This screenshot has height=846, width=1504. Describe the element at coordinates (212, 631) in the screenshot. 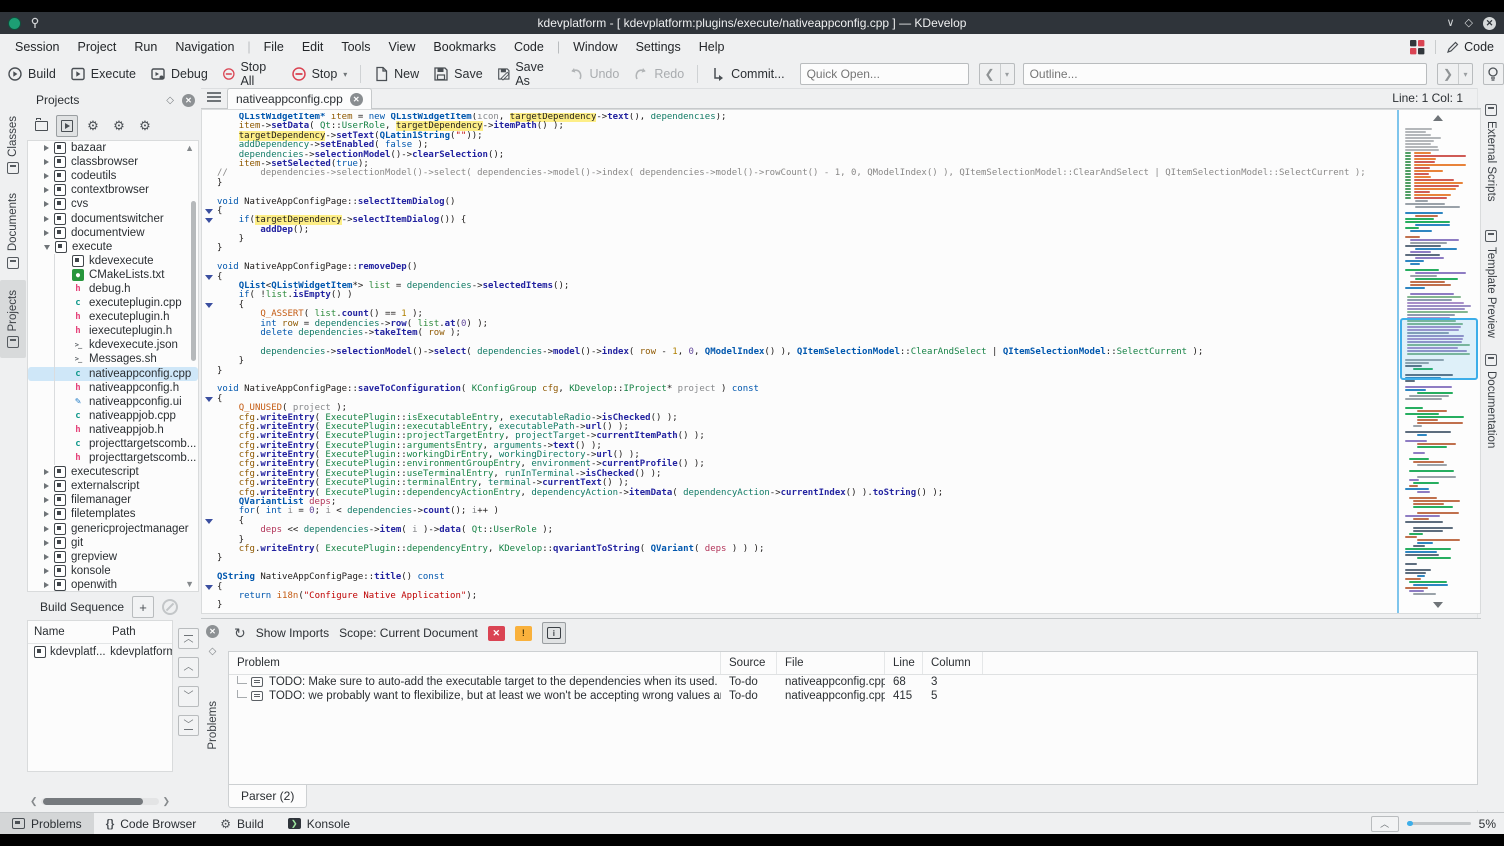

I see `close-problems-icon: ✕` at that location.